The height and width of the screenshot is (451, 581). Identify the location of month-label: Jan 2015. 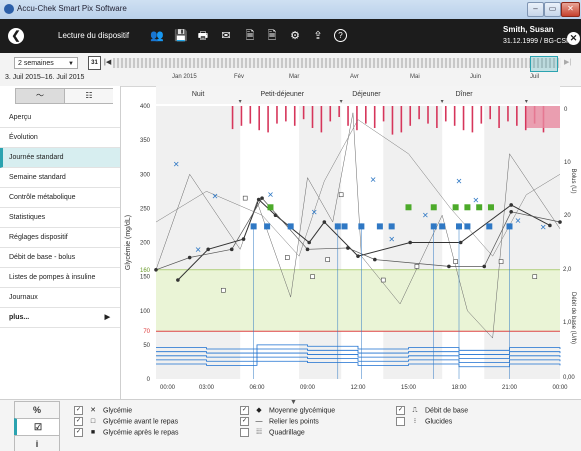
(184, 77).